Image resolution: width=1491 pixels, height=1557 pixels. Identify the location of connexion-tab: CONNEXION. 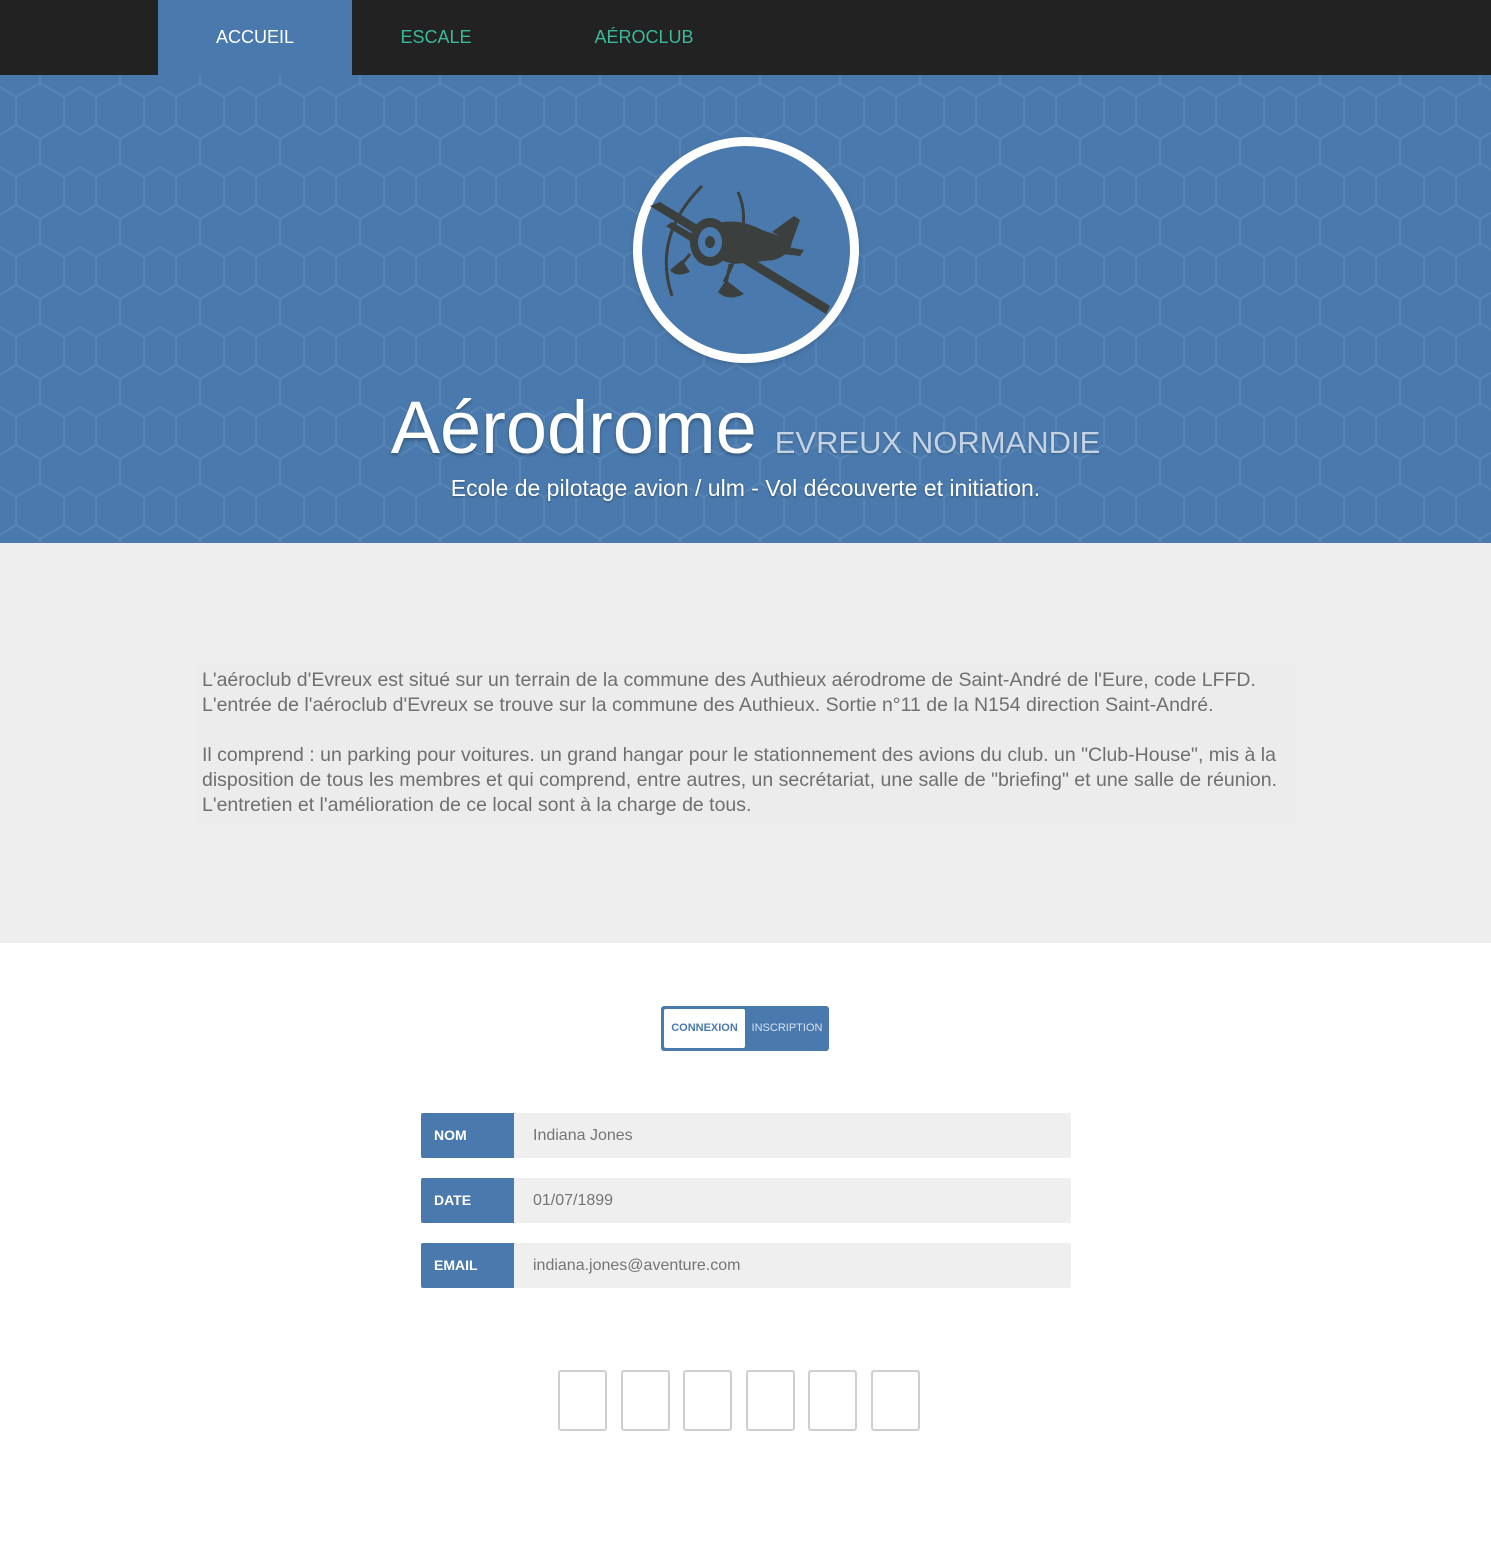
(704, 1028).